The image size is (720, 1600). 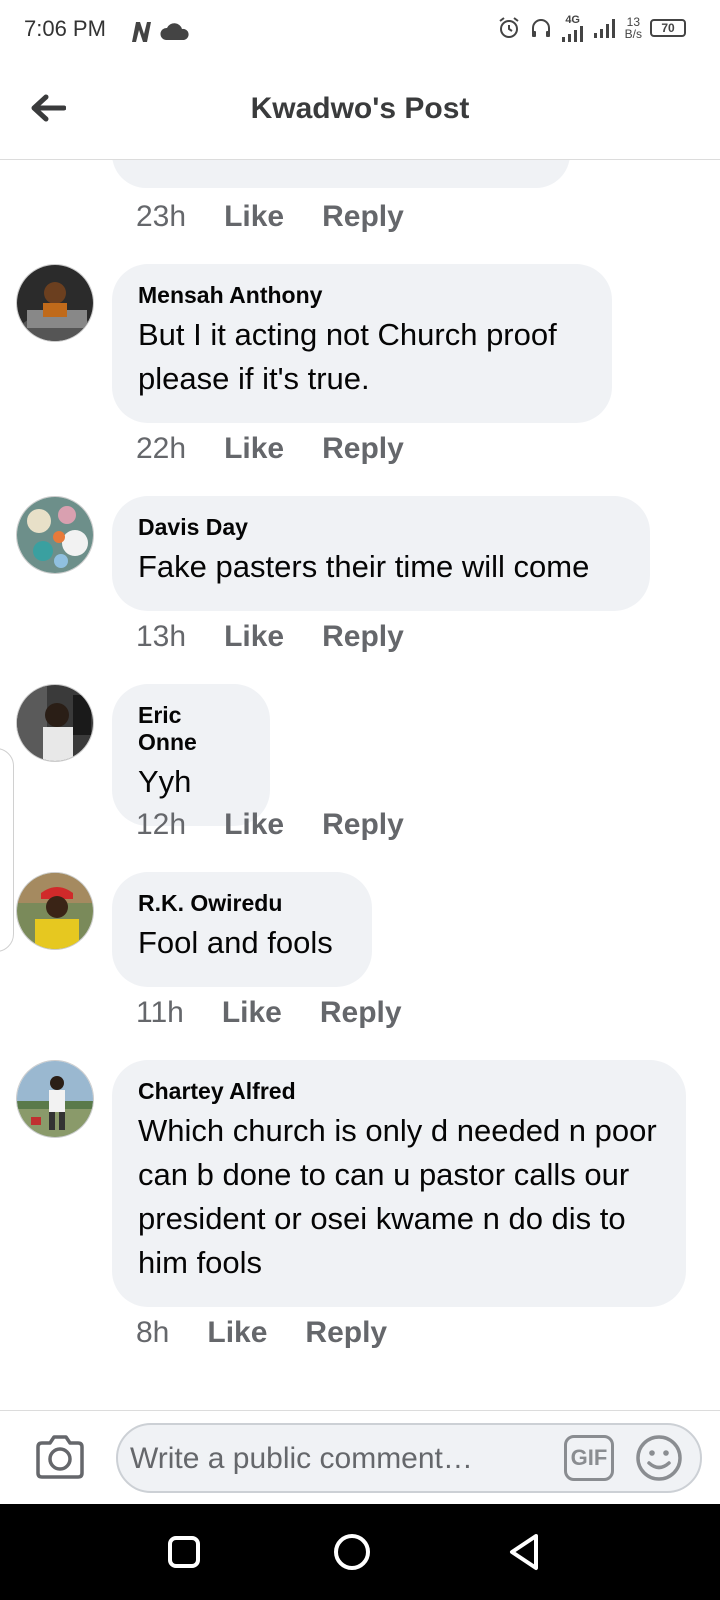 I want to click on comment-time: 22h, so click(x=161, y=448).